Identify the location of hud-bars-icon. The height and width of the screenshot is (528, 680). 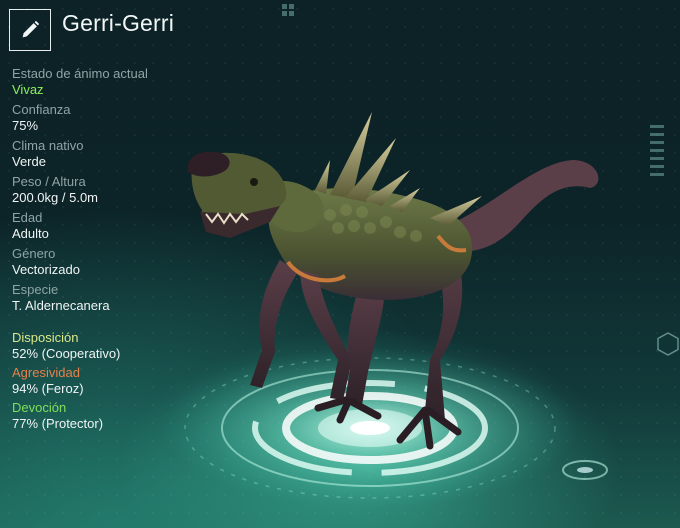
(657, 150).